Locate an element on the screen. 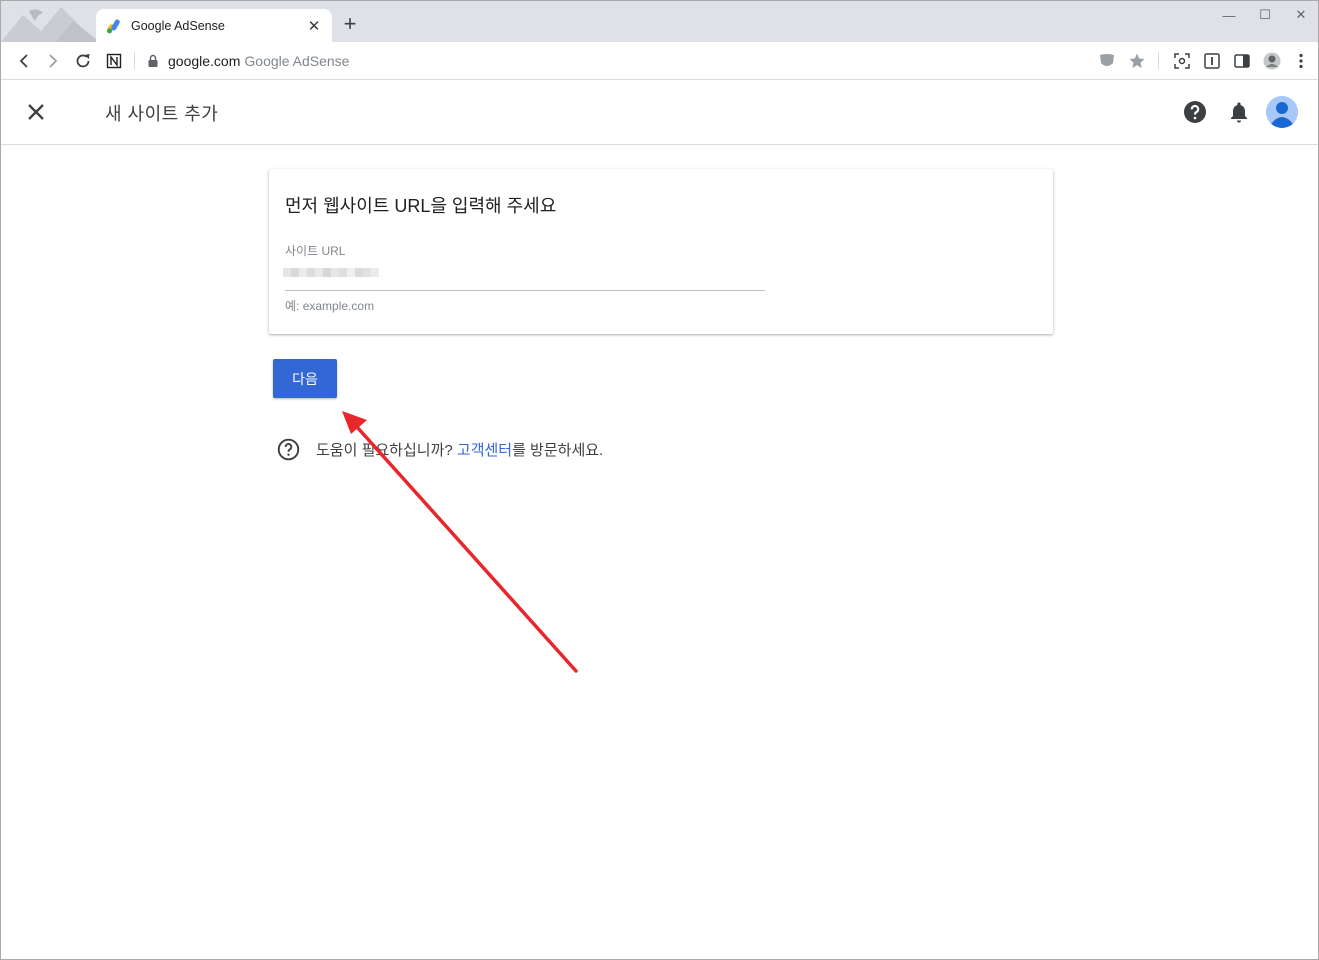  account-avatar is located at coordinates (1282, 112).